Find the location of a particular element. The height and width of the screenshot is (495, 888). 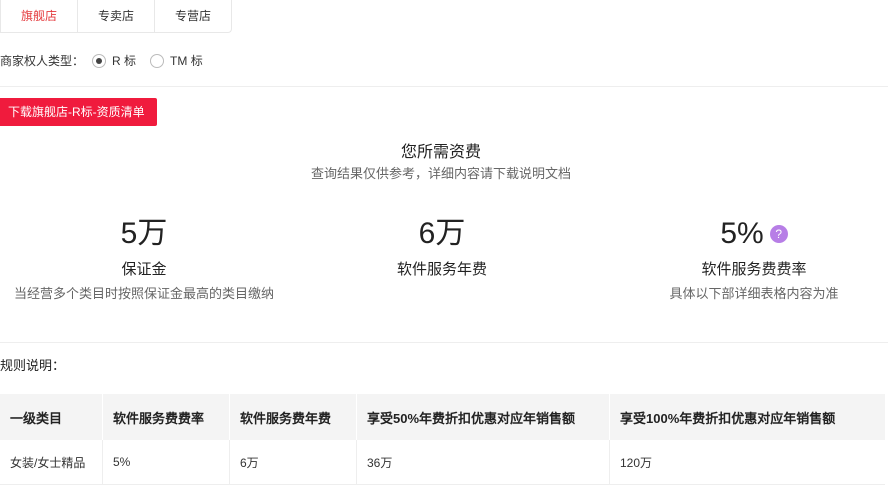

column-header: 享受50%年费折扣优惠对应年销售额 is located at coordinates (483, 417).